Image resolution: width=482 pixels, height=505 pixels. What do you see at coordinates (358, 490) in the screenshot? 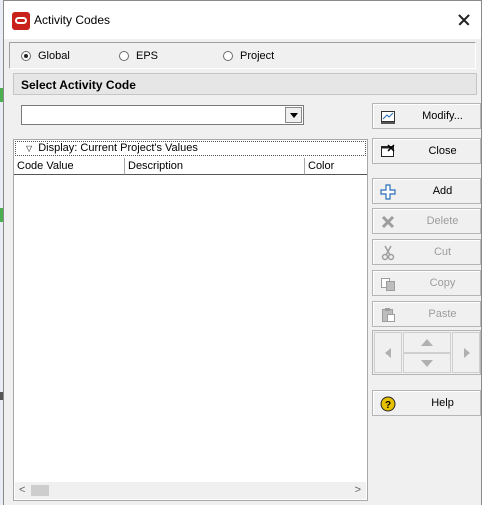
I see `scroll-right-icon: >` at bounding box center [358, 490].